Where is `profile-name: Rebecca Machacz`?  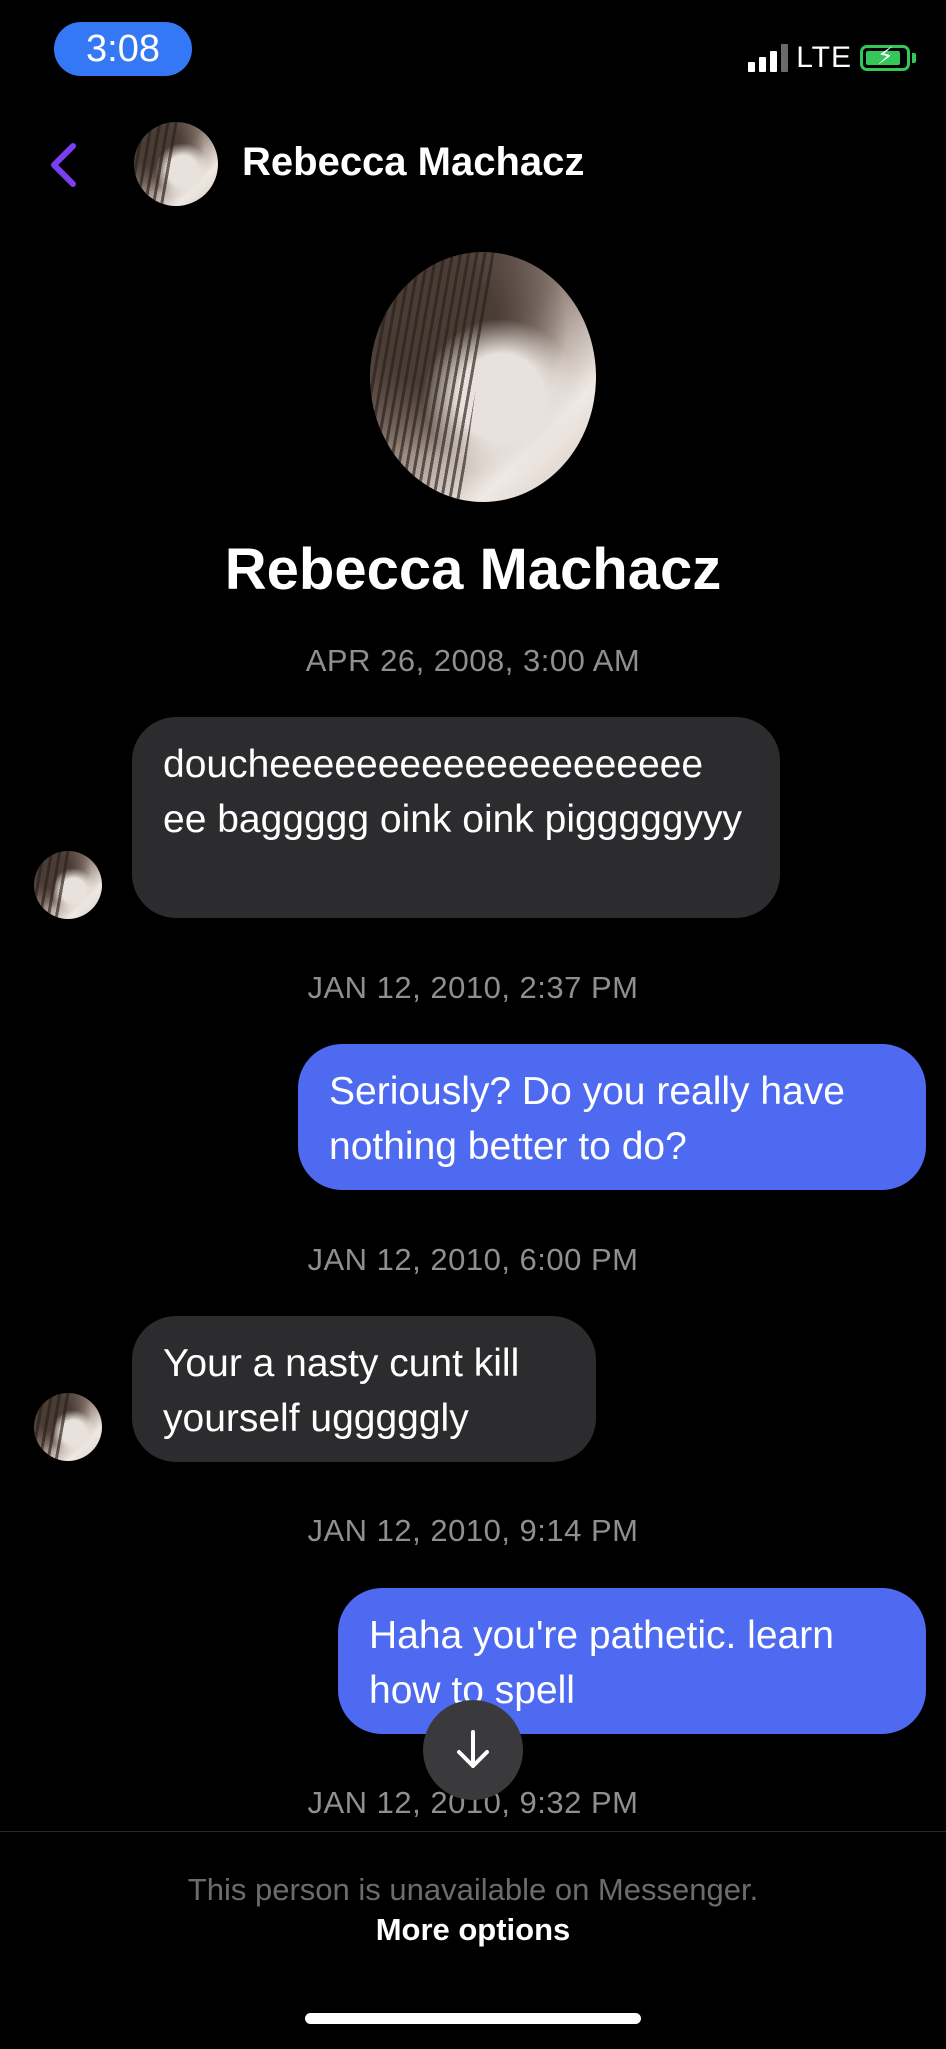
profile-name: Rebecca Machacz is located at coordinates (473, 569).